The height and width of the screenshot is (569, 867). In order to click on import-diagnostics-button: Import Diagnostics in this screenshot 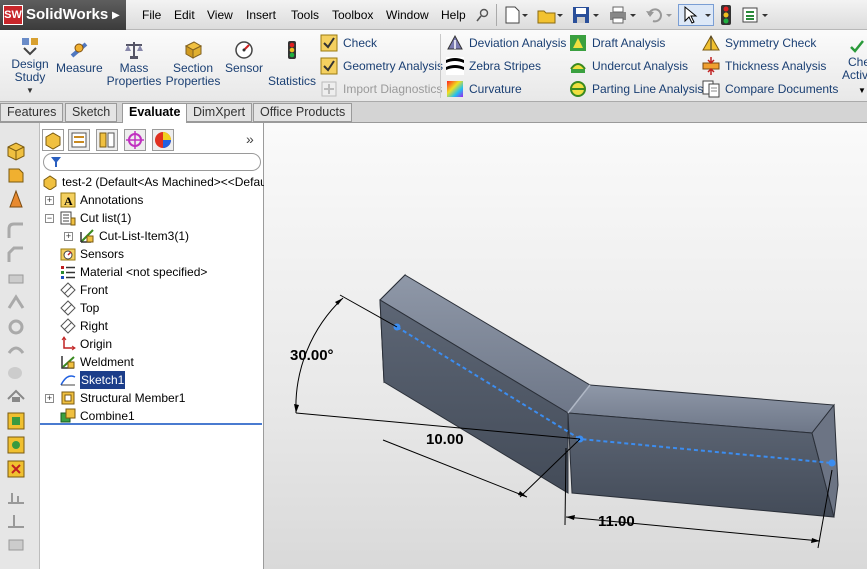, I will do `click(381, 89)`.